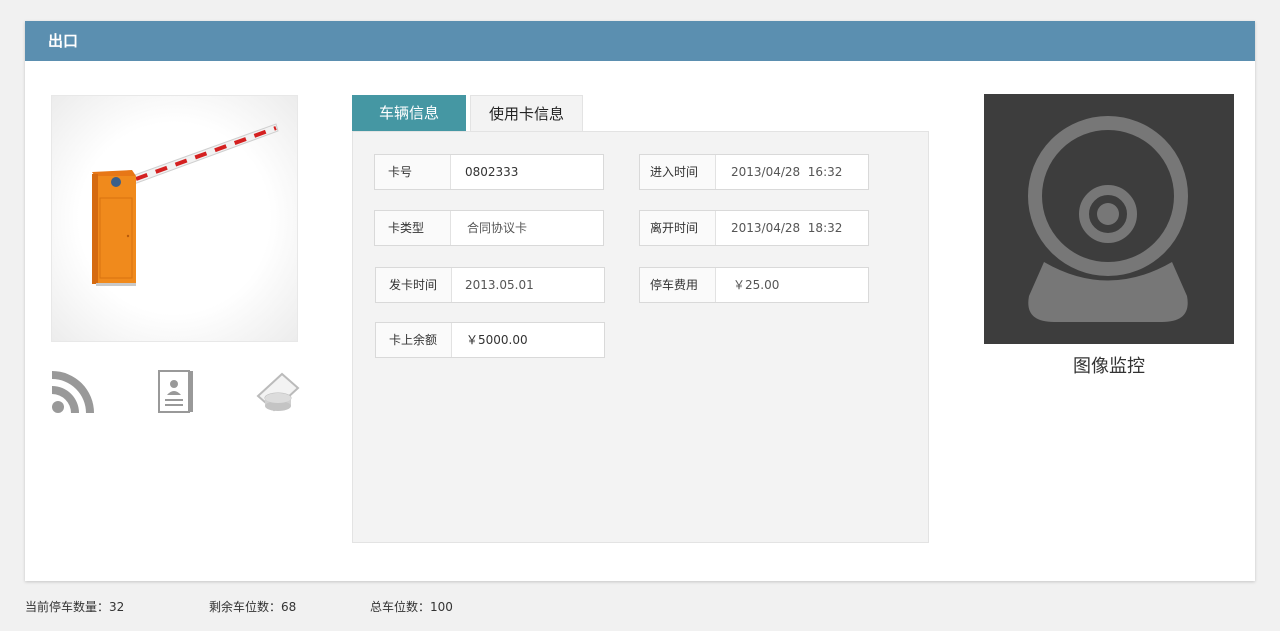  I want to click on card-type-value: 合同协议卡, so click(497, 228).